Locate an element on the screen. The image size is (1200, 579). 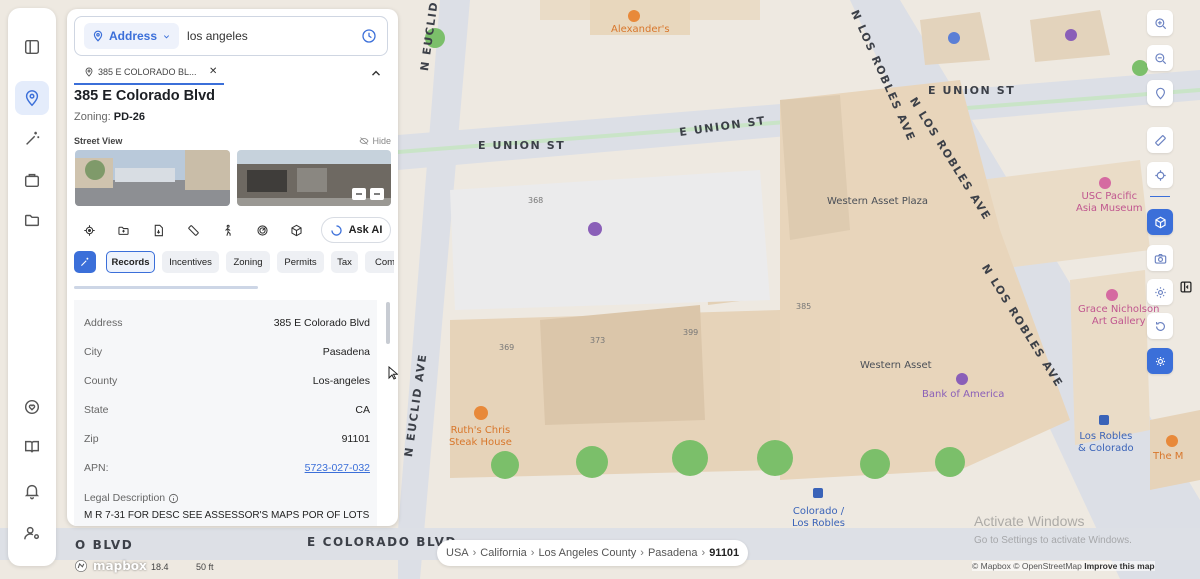
search-type-dropdown: Address is located at coordinates (132, 36).